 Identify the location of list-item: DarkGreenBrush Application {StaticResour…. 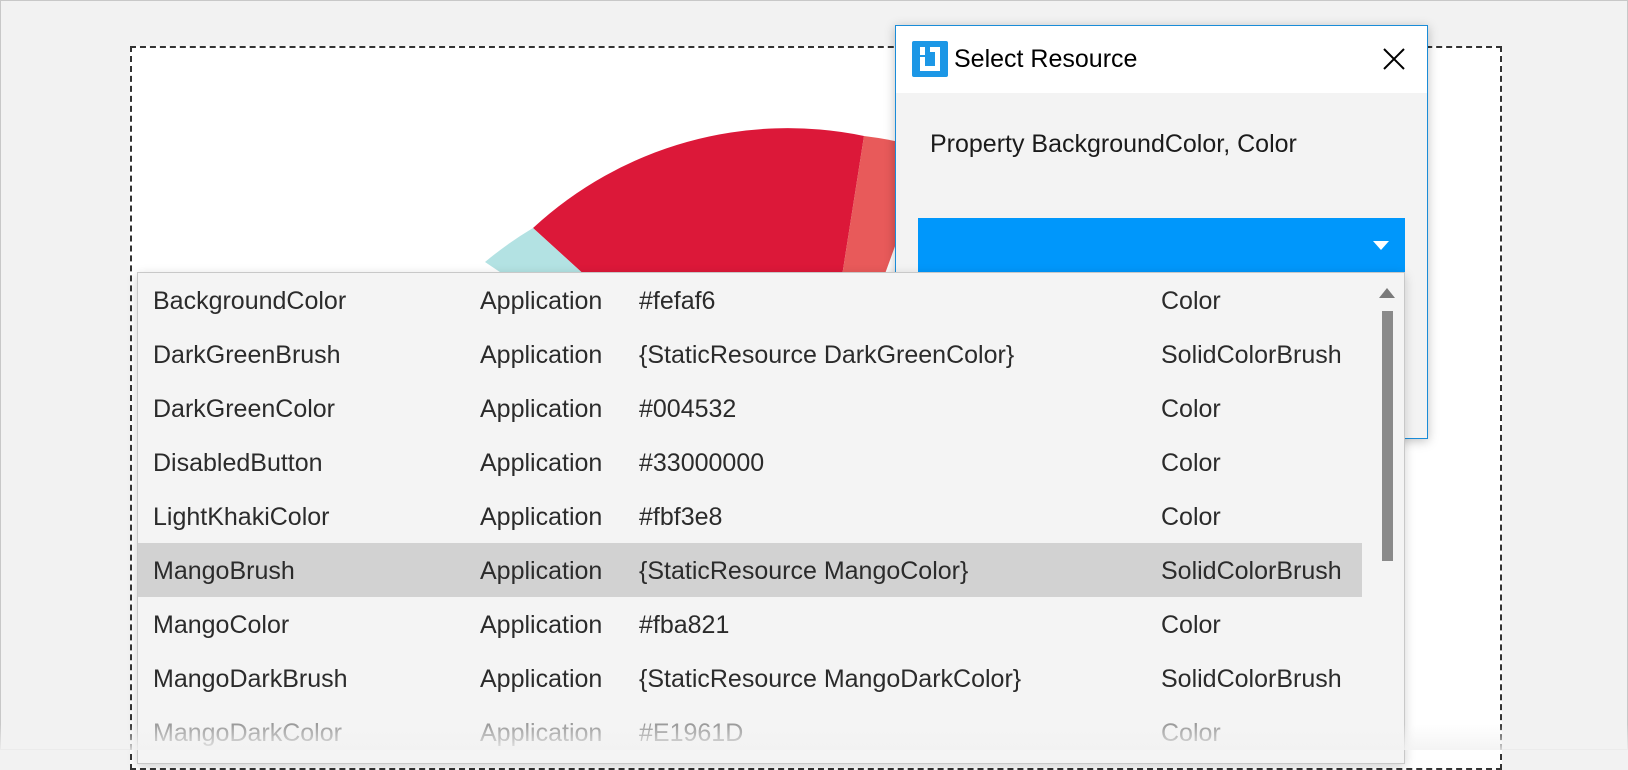
(750, 354).